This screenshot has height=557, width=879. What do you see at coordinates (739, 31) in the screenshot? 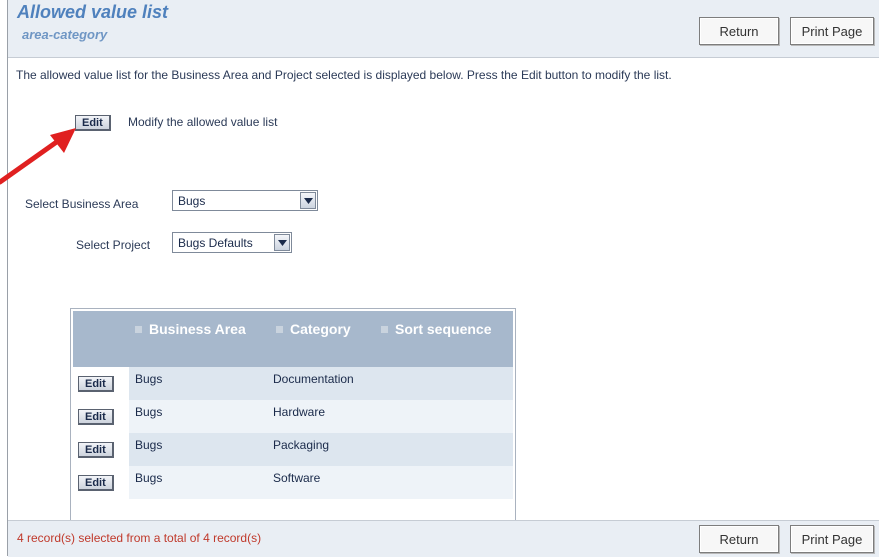
I see `return-button: Return` at bounding box center [739, 31].